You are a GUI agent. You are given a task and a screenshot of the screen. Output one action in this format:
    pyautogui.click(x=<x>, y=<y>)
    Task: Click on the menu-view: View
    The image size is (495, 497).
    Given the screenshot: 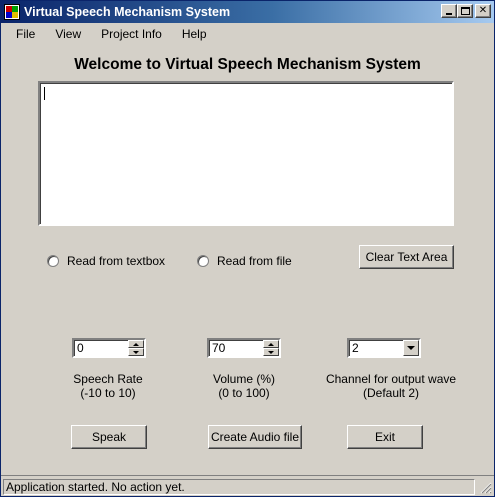 What is the action you would take?
    pyautogui.click(x=68, y=34)
    